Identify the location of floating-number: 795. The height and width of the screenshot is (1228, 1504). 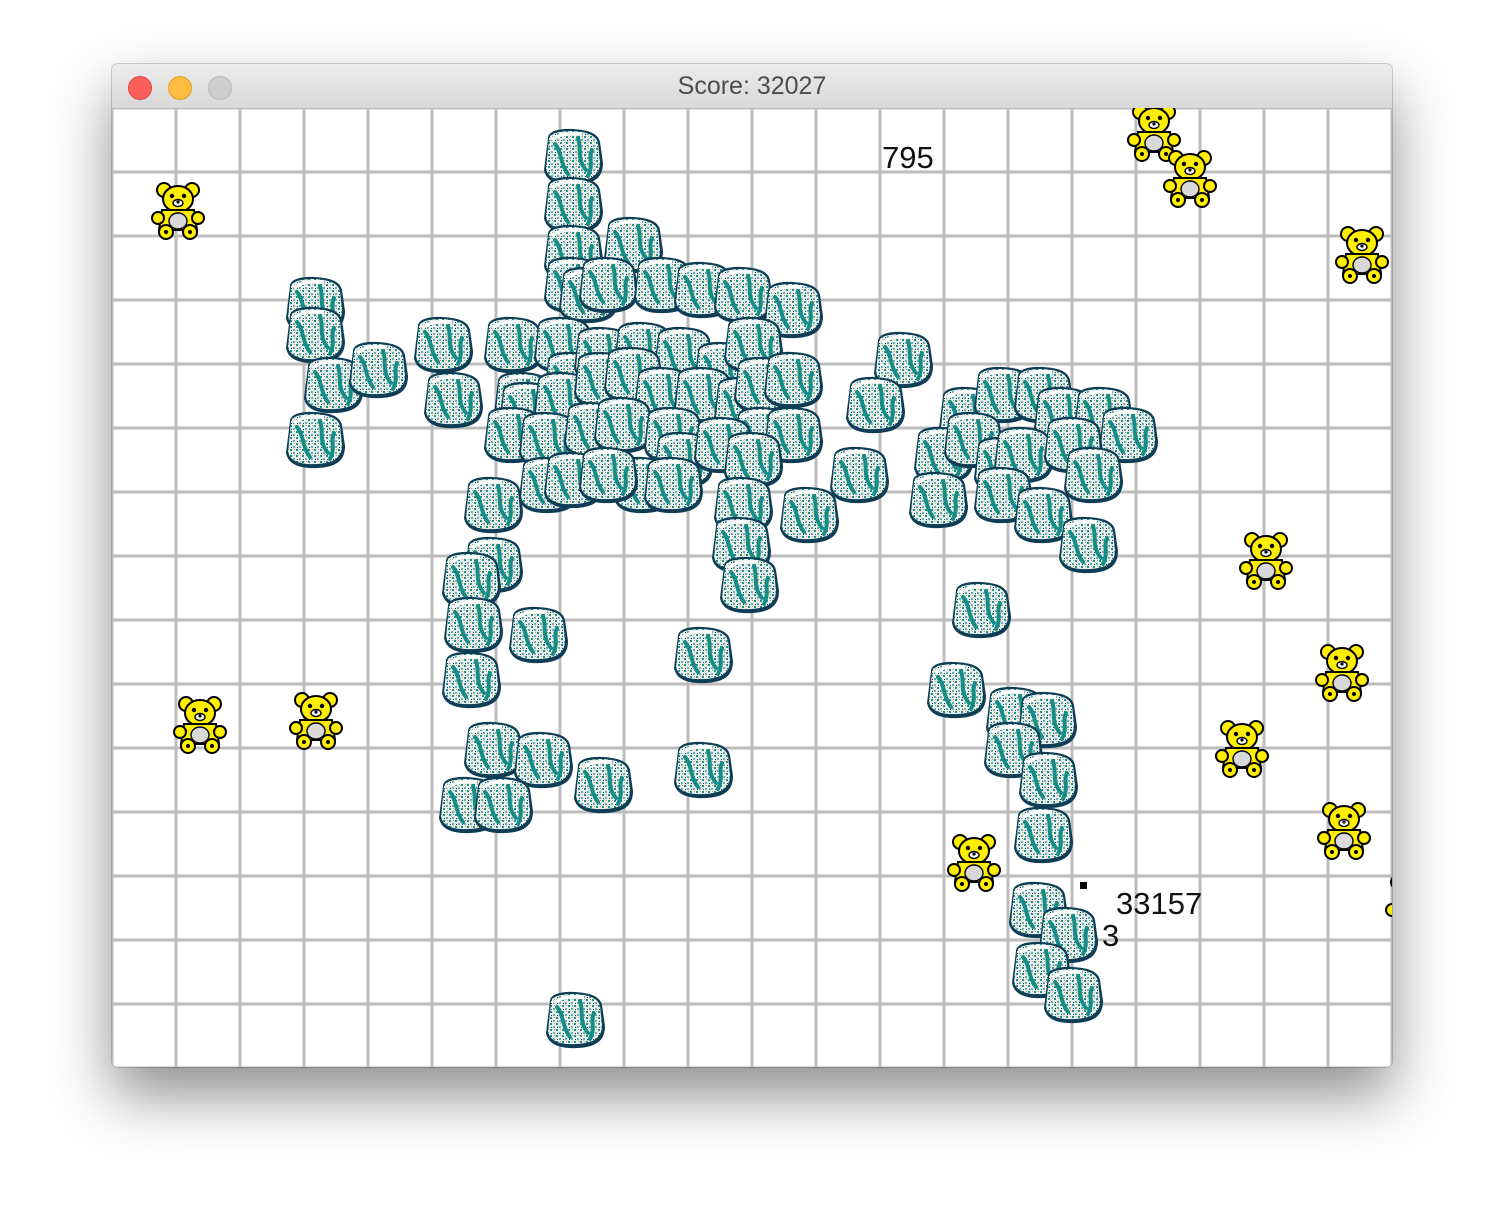
(908, 157).